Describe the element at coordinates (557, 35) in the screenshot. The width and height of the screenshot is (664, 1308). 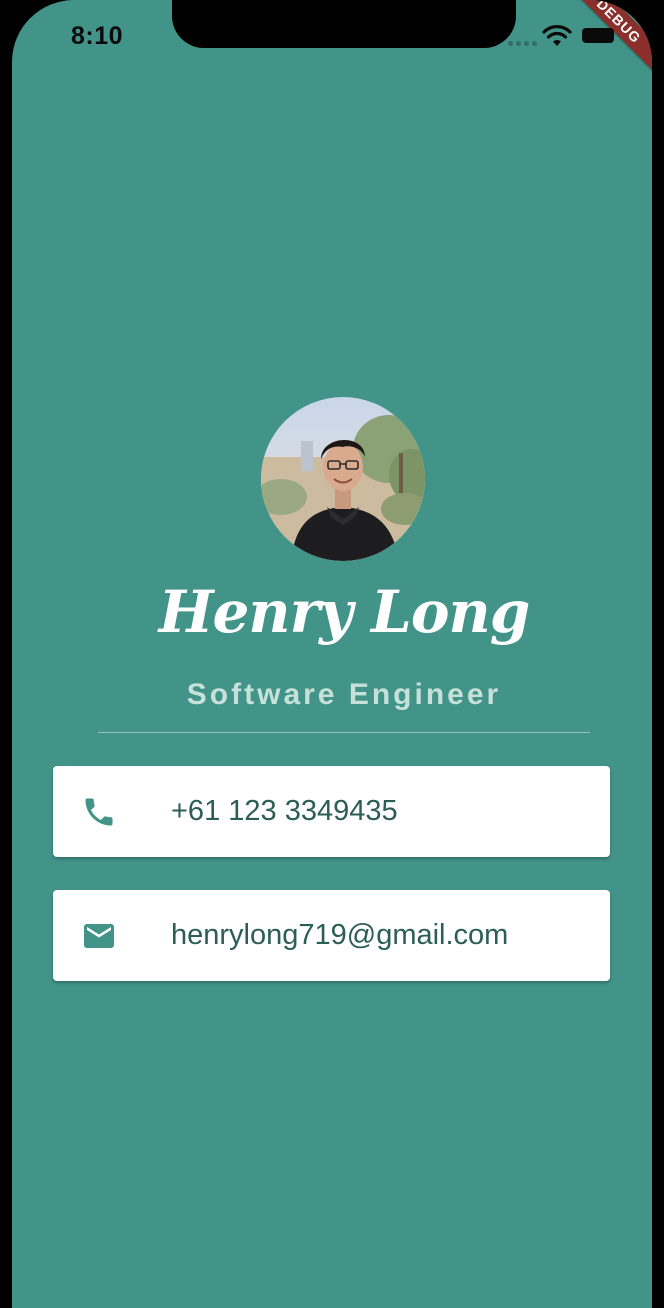
I see `wifi-icon` at that location.